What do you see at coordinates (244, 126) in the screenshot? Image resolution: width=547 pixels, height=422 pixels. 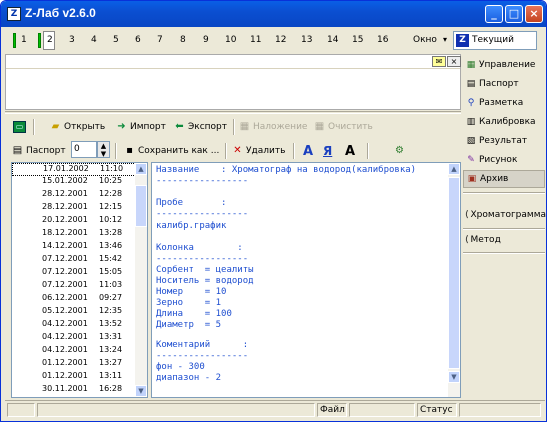 I see `overlay-icon: ▦` at bounding box center [244, 126].